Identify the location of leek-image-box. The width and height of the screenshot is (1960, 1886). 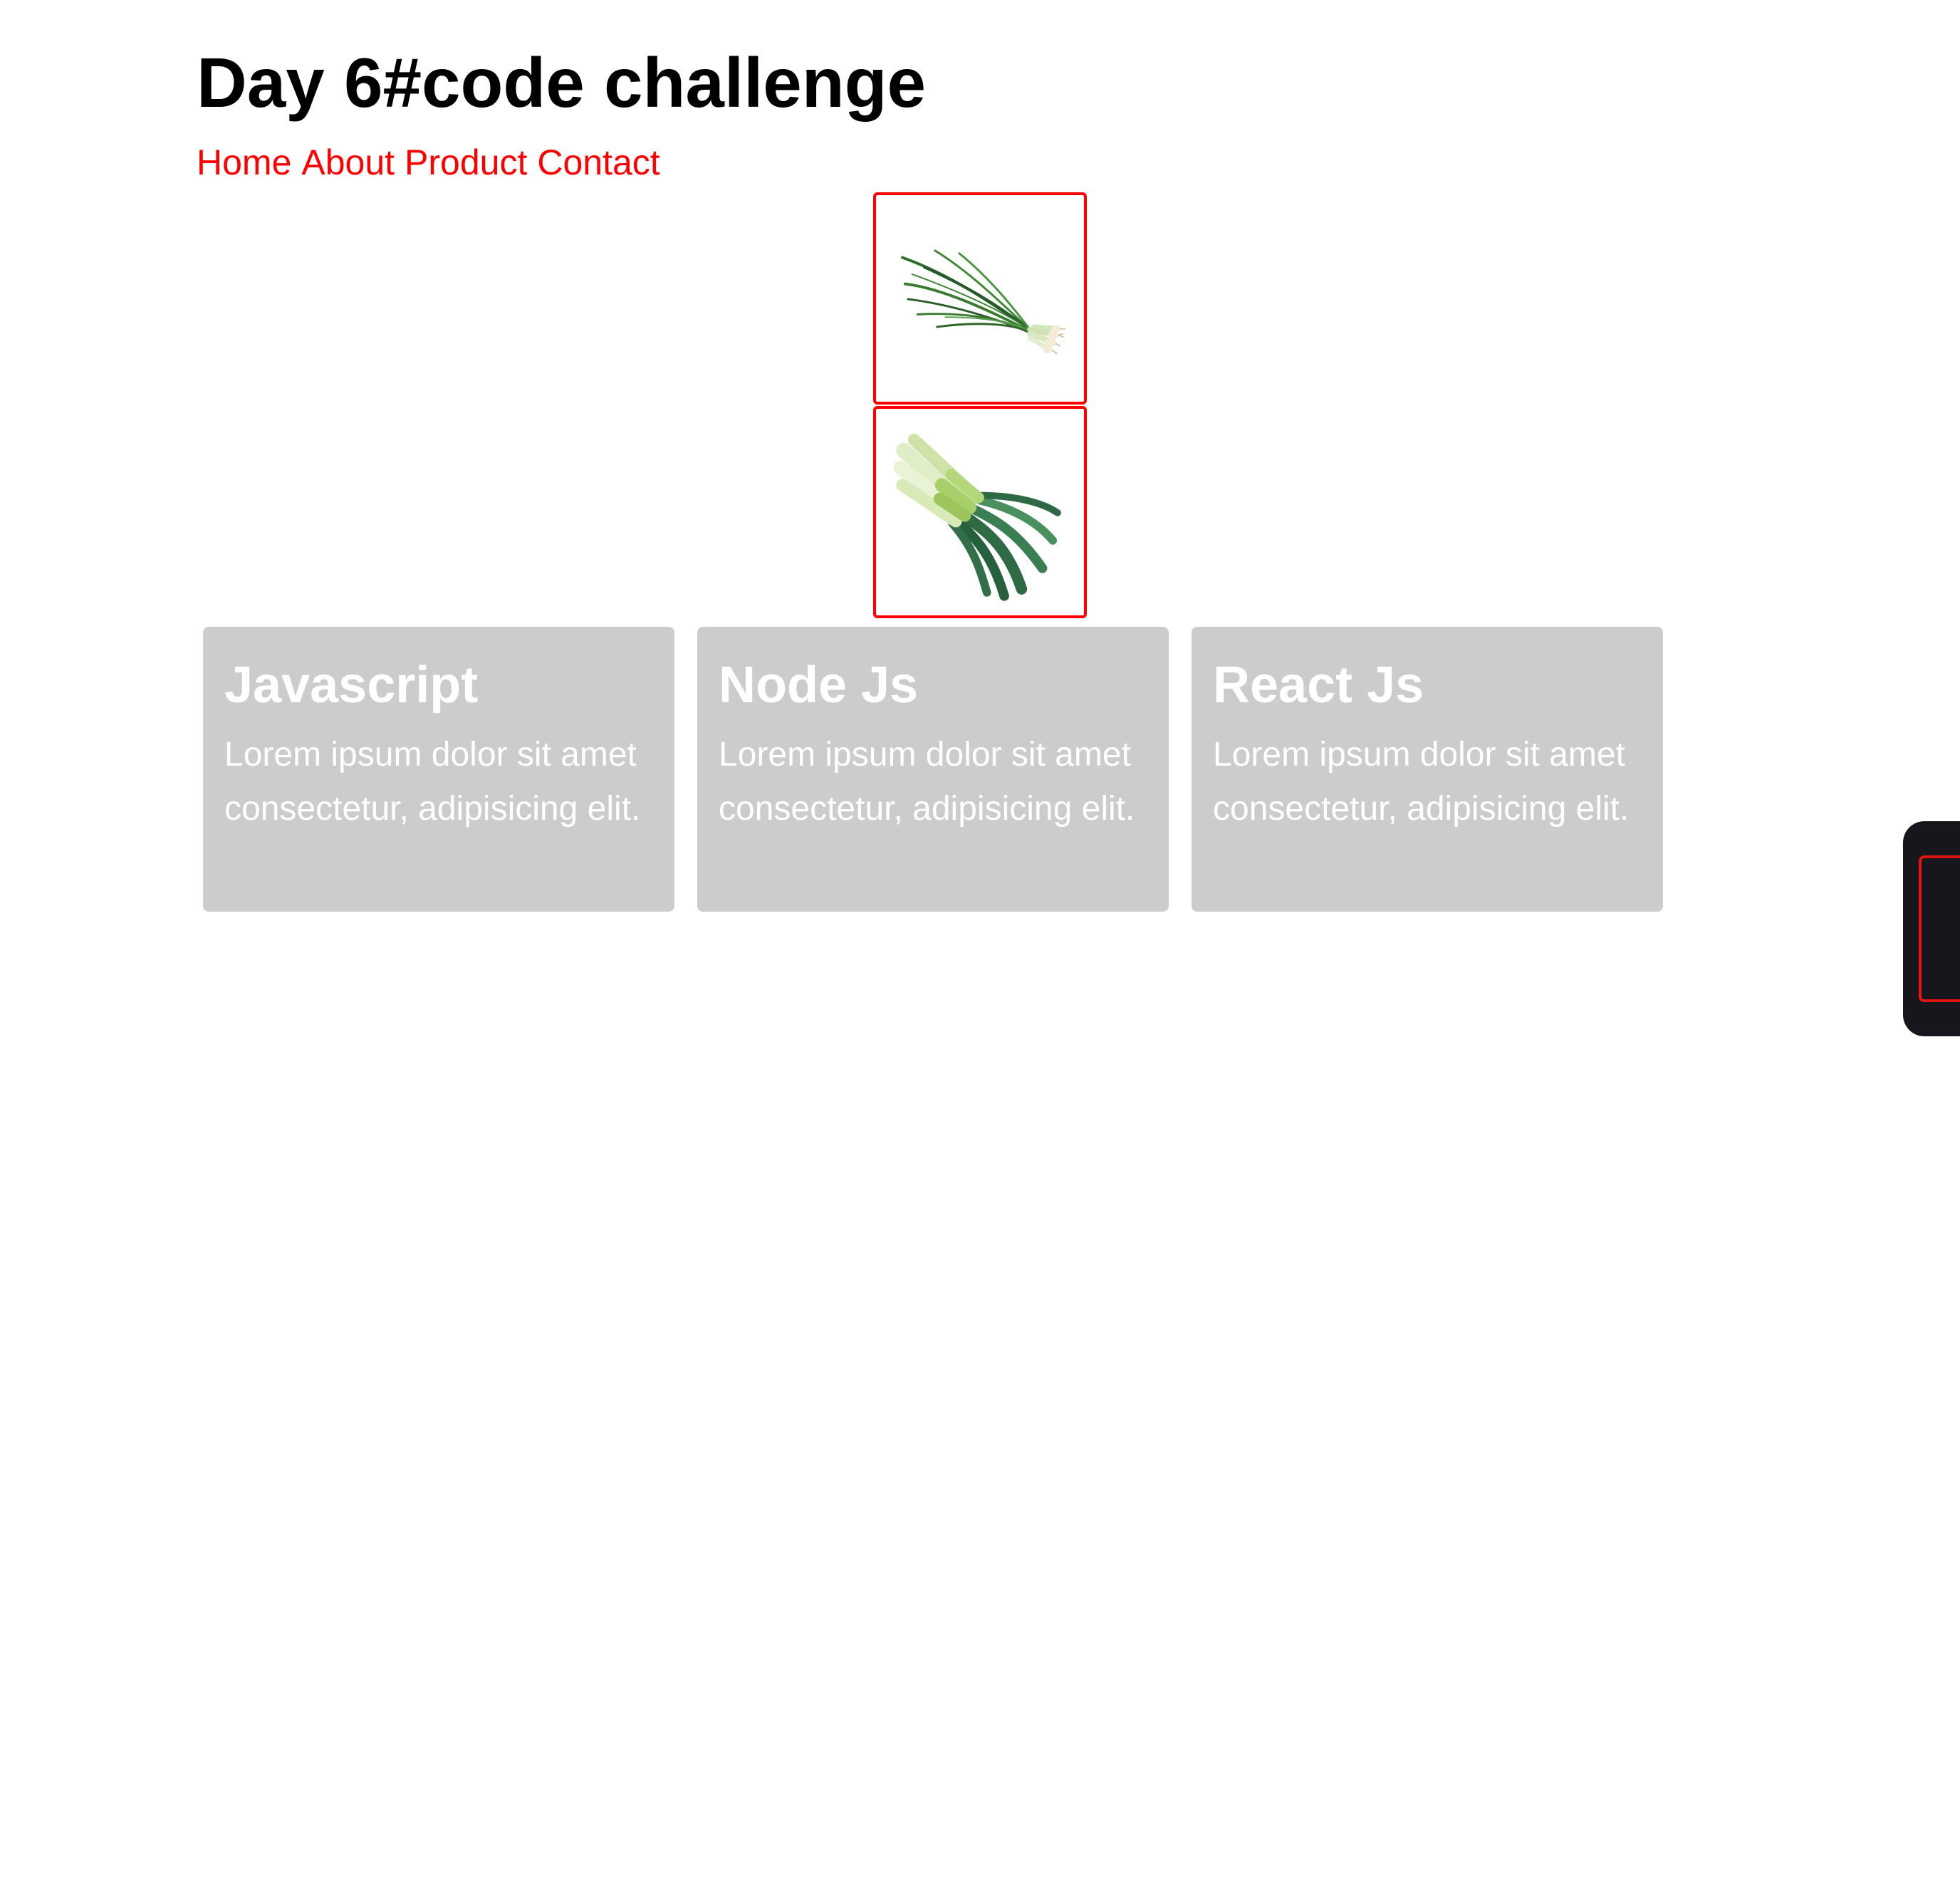
(980, 512).